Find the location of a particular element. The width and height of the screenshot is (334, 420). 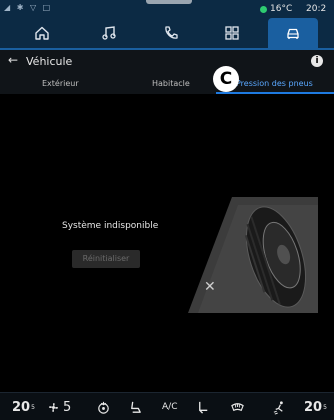

tab-exterieur: Extérieur is located at coordinates (60, 83).